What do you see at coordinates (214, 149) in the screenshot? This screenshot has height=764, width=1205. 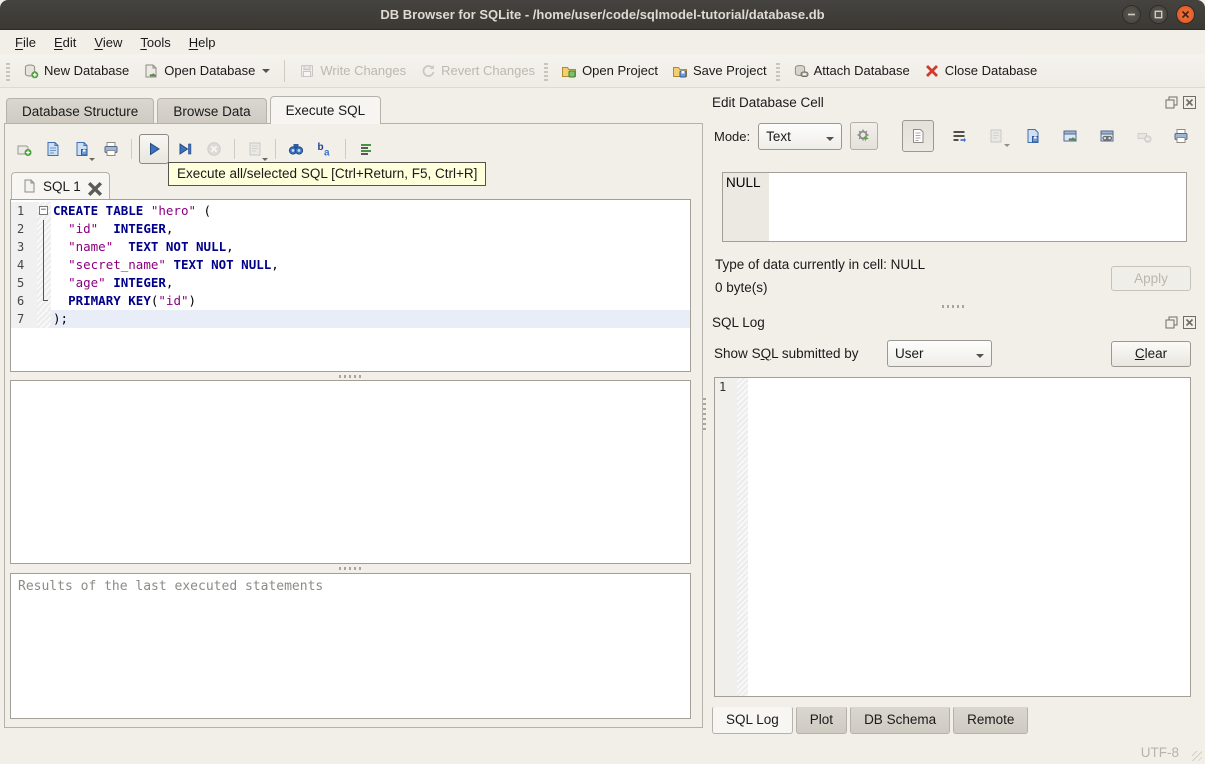 I see `stop-execution-button` at bounding box center [214, 149].